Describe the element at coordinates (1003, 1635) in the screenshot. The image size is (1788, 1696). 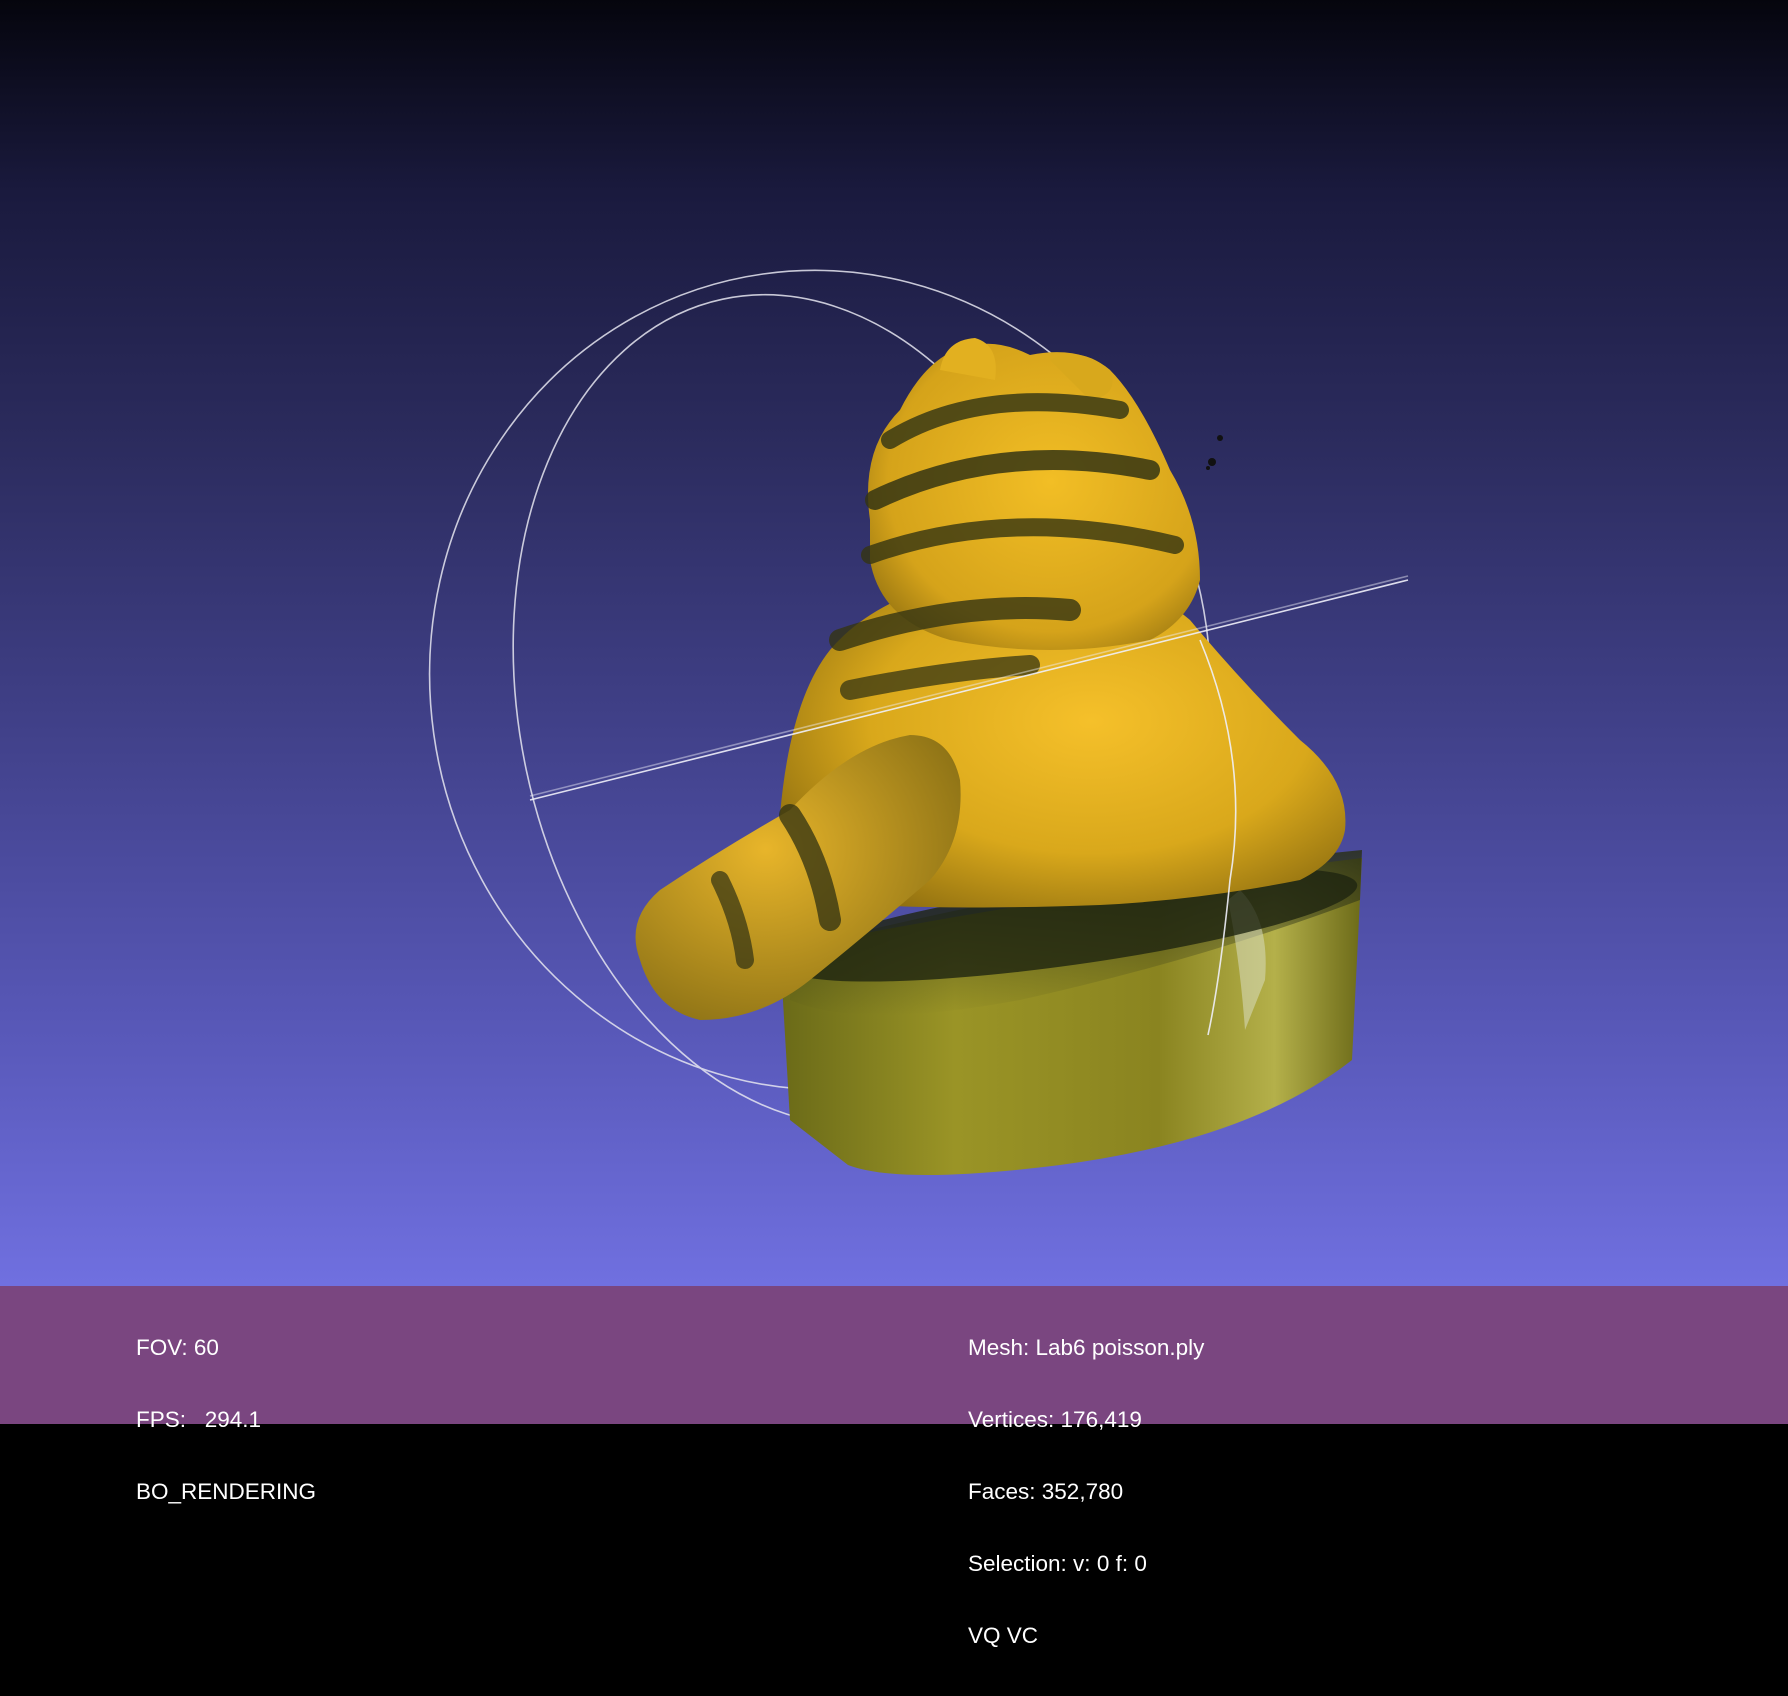
I see `render-flags-readout: VQ VC` at that location.